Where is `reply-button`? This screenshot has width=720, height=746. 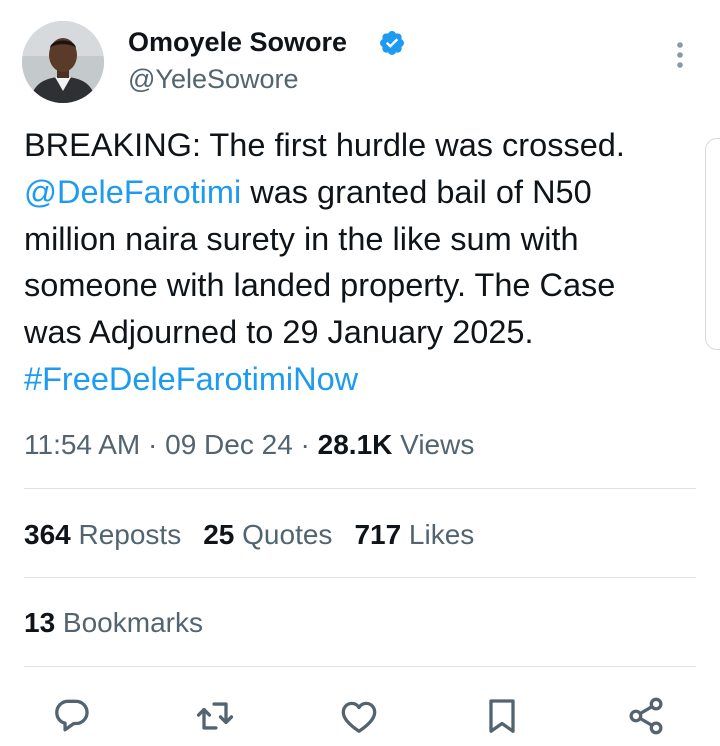 reply-button is located at coordinates (72, 716).